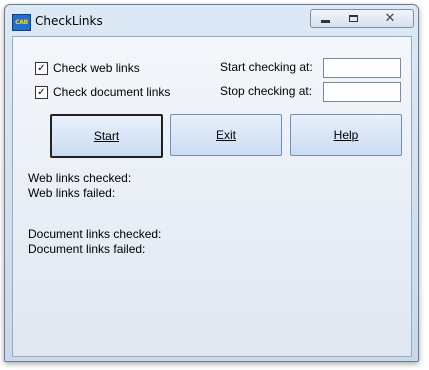 Image resolution: width=429 pixels, height=370 pixels. Describe the element at coordinates (41, 92) in the screenshot. I see `check-document-links-checkbox: ✓` at that location.